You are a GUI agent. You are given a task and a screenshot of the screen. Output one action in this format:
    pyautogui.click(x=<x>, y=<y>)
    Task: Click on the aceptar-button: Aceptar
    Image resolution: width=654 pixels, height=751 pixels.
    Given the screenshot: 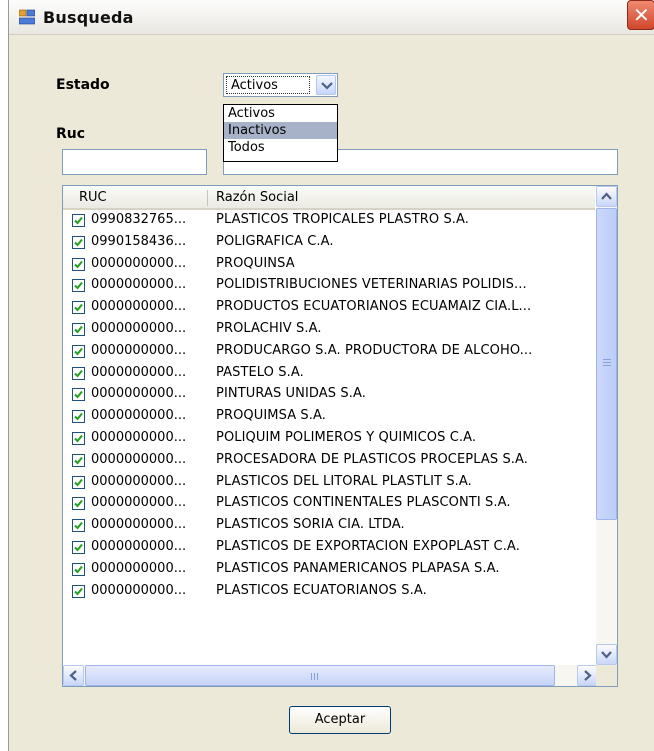 What is the action you would take?
    pyautogui.click(x=340, y=720)
    